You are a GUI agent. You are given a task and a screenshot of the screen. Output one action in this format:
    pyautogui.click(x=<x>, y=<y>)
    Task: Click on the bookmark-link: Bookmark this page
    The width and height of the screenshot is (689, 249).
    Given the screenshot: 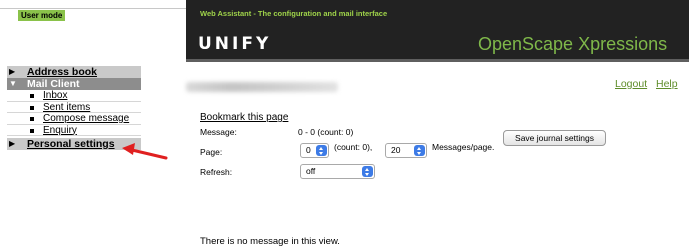 What is the action you would take?
    pyautogui.click(x=244, y=117)
    